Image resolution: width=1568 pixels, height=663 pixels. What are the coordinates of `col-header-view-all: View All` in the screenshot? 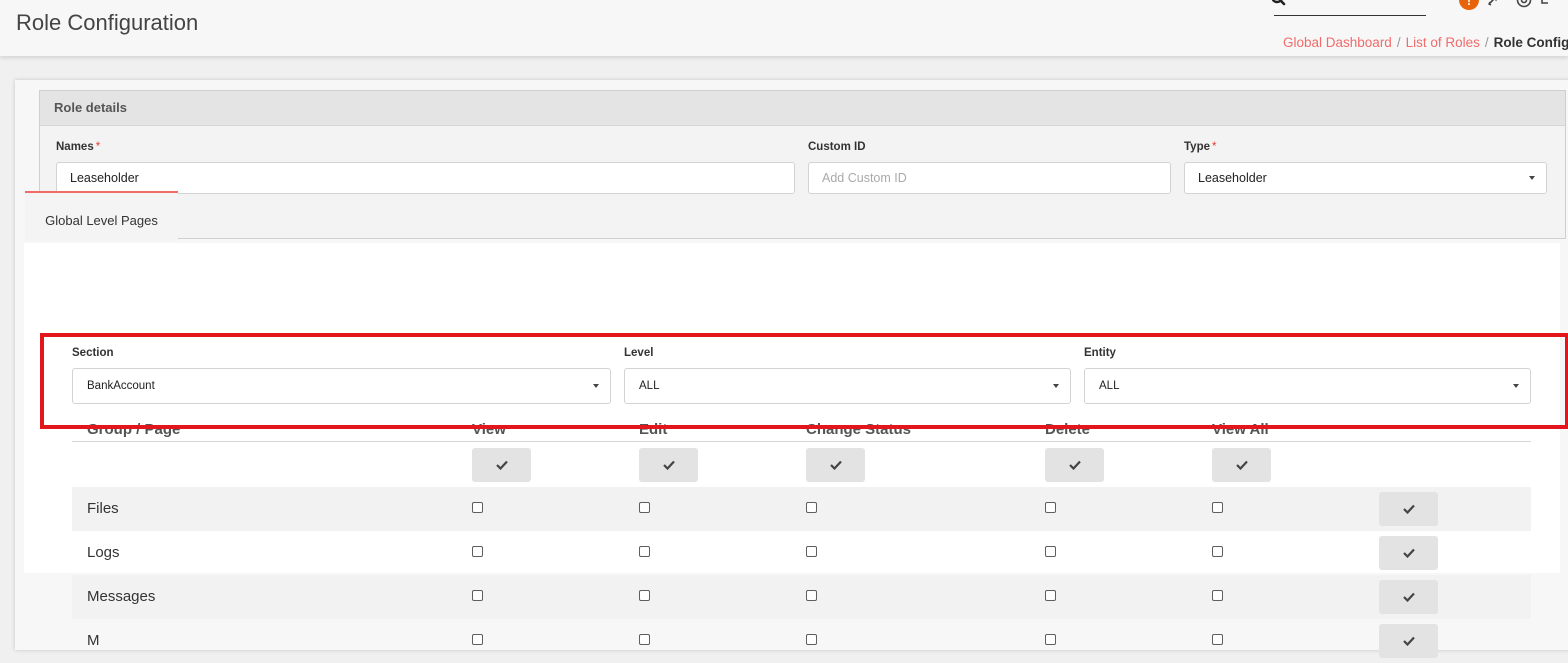 It's located at (1240, 429).